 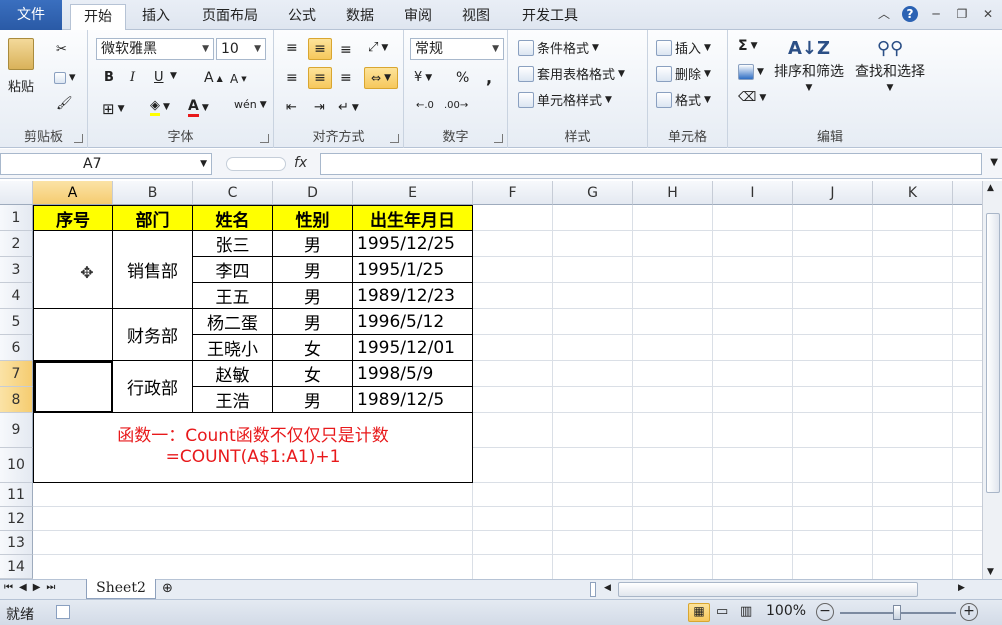 I want to click on zoom-level: 100%, so click(x=786, y=611).